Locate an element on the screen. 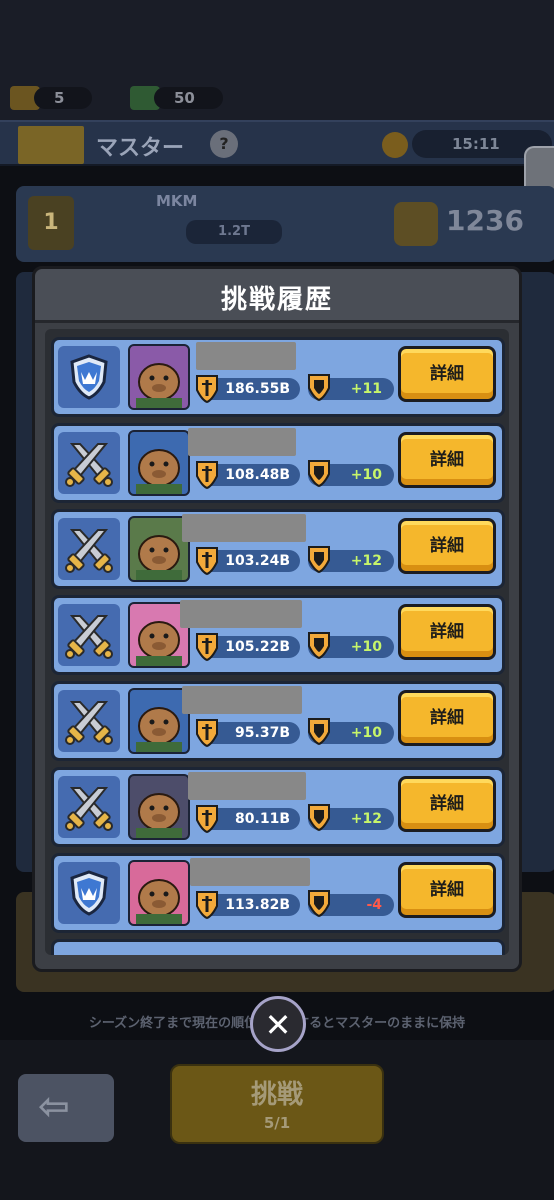 The image size is (554, 1200). arrow-left-icon: ⇦ is located at coordinates (54, 1106).